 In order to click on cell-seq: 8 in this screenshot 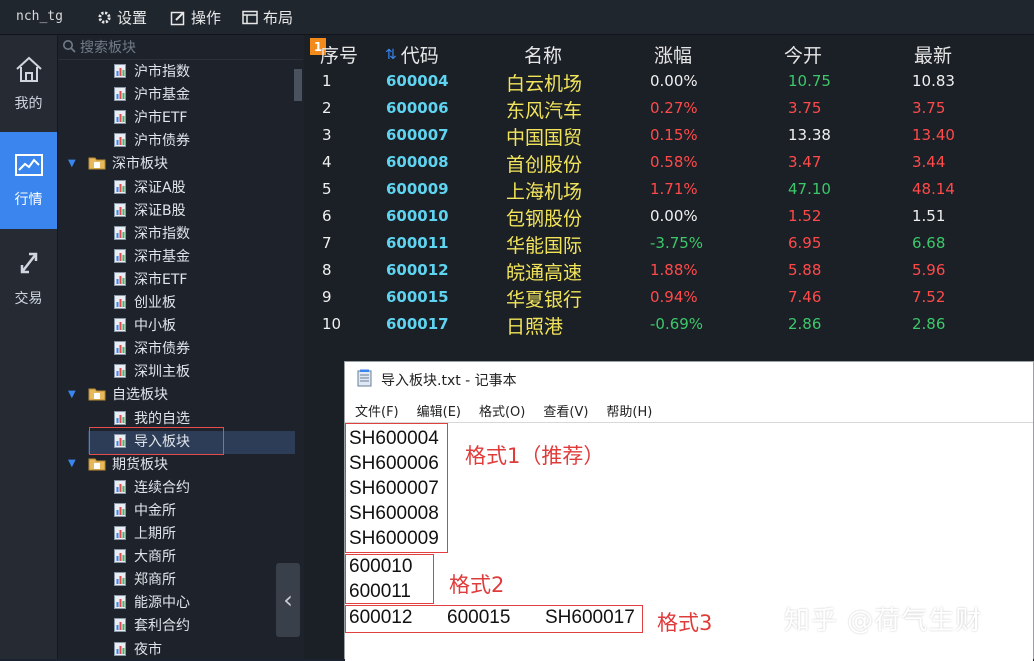, I will do `click(327, 270)`.